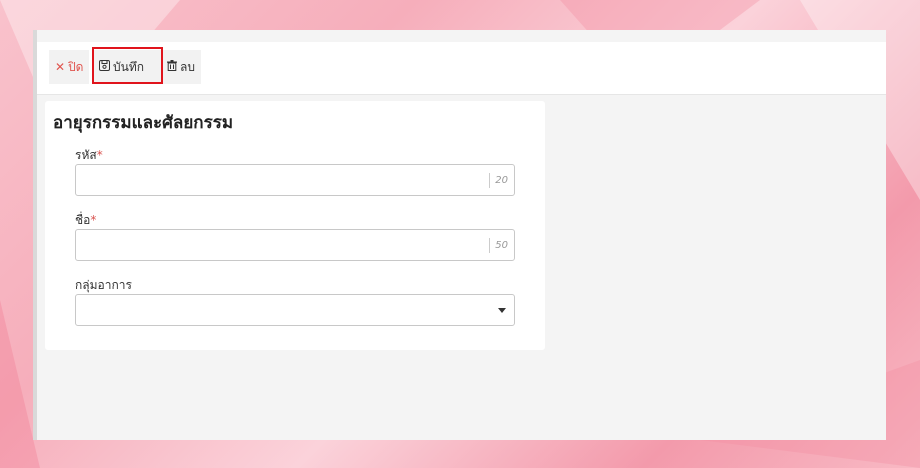 Image resolution: width=920 pixels, height=468 pixels. I want to click on delete-button: ลบ, so click(181, 67).